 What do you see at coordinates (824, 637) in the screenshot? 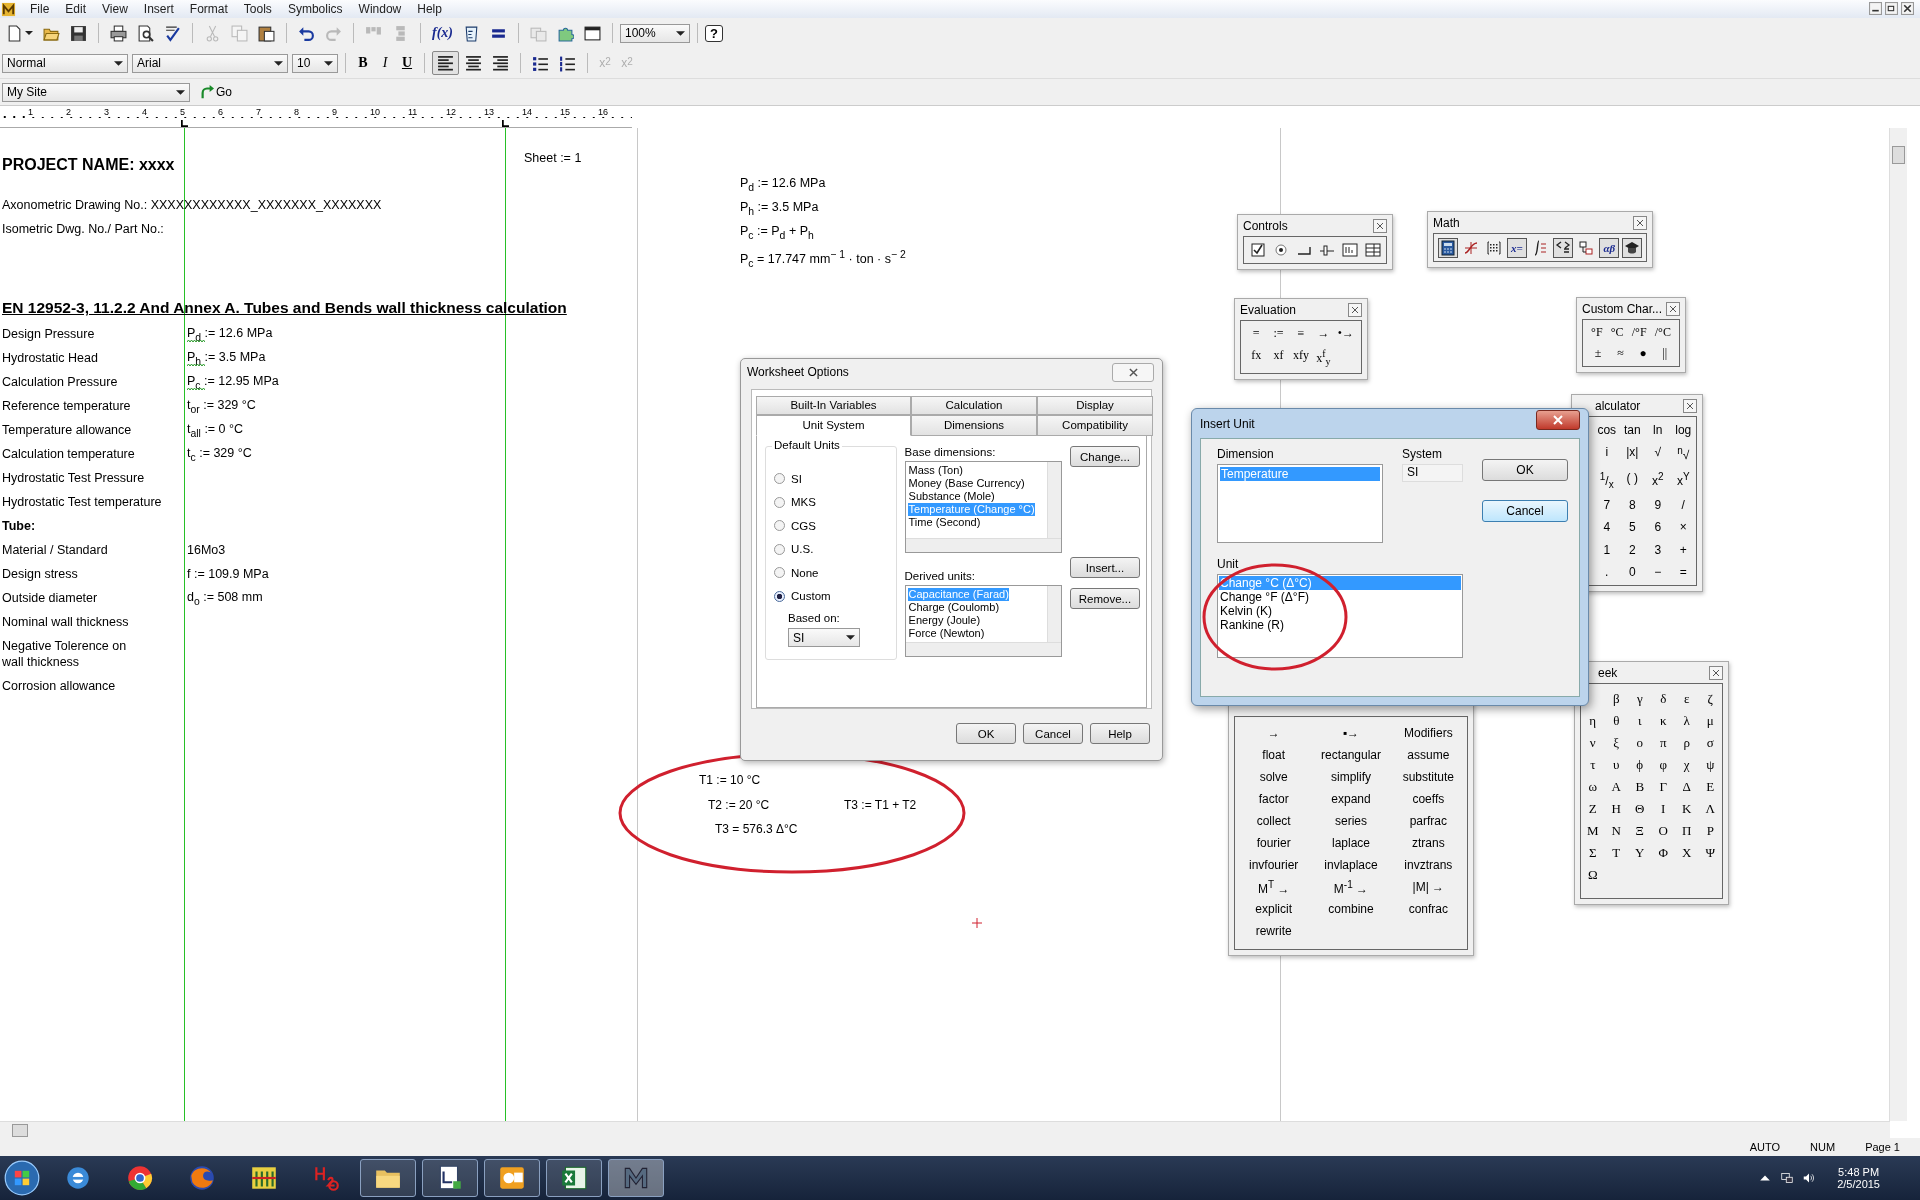
I see `based-on-dropdown: SI` at bounding box center [824, 637].